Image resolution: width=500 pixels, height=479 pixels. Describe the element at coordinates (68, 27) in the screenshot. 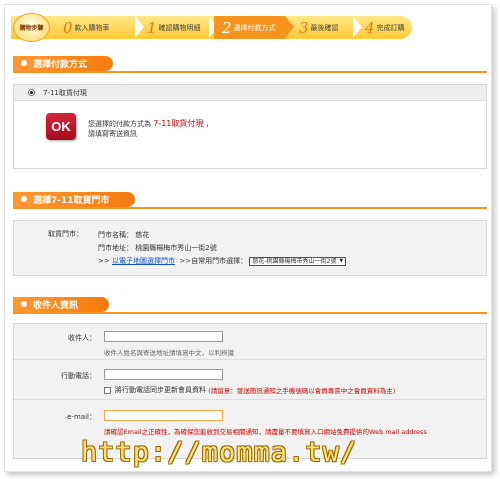

I see `step-number: 0` at that location.